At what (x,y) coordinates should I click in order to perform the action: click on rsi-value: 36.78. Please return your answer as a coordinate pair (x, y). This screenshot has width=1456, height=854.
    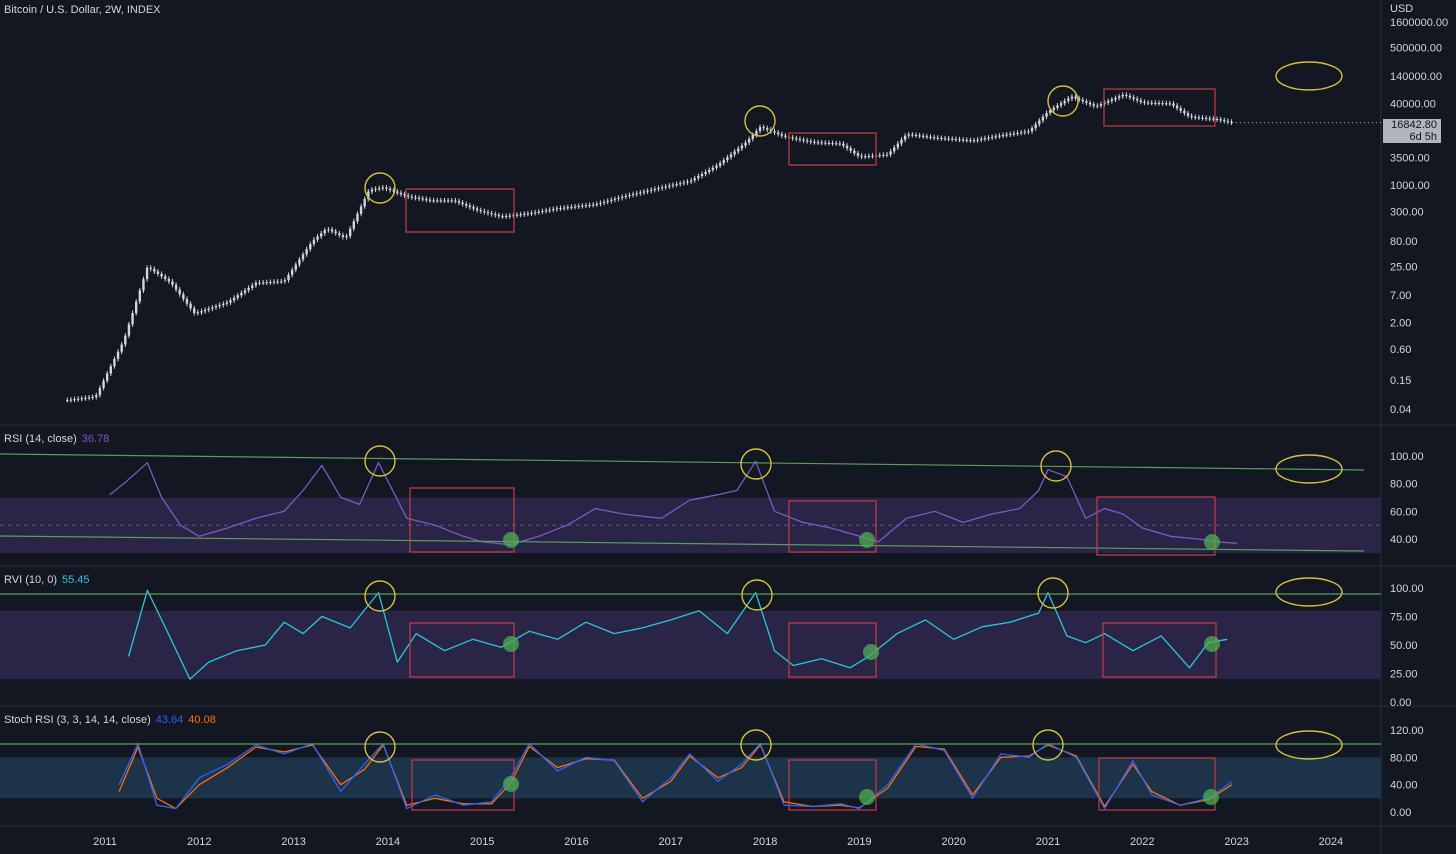
    Looking at the image, I should click on (95, 439).